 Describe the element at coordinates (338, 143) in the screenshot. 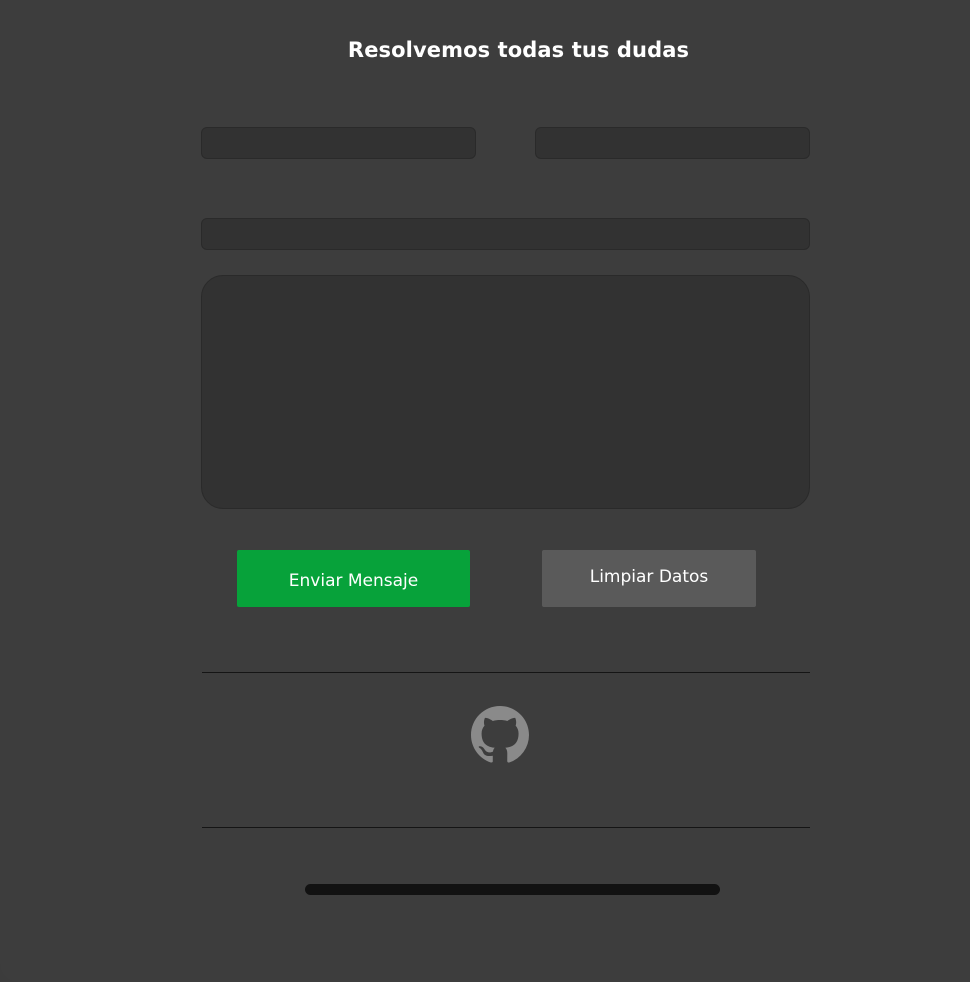

I see `first-name-input` at that location.